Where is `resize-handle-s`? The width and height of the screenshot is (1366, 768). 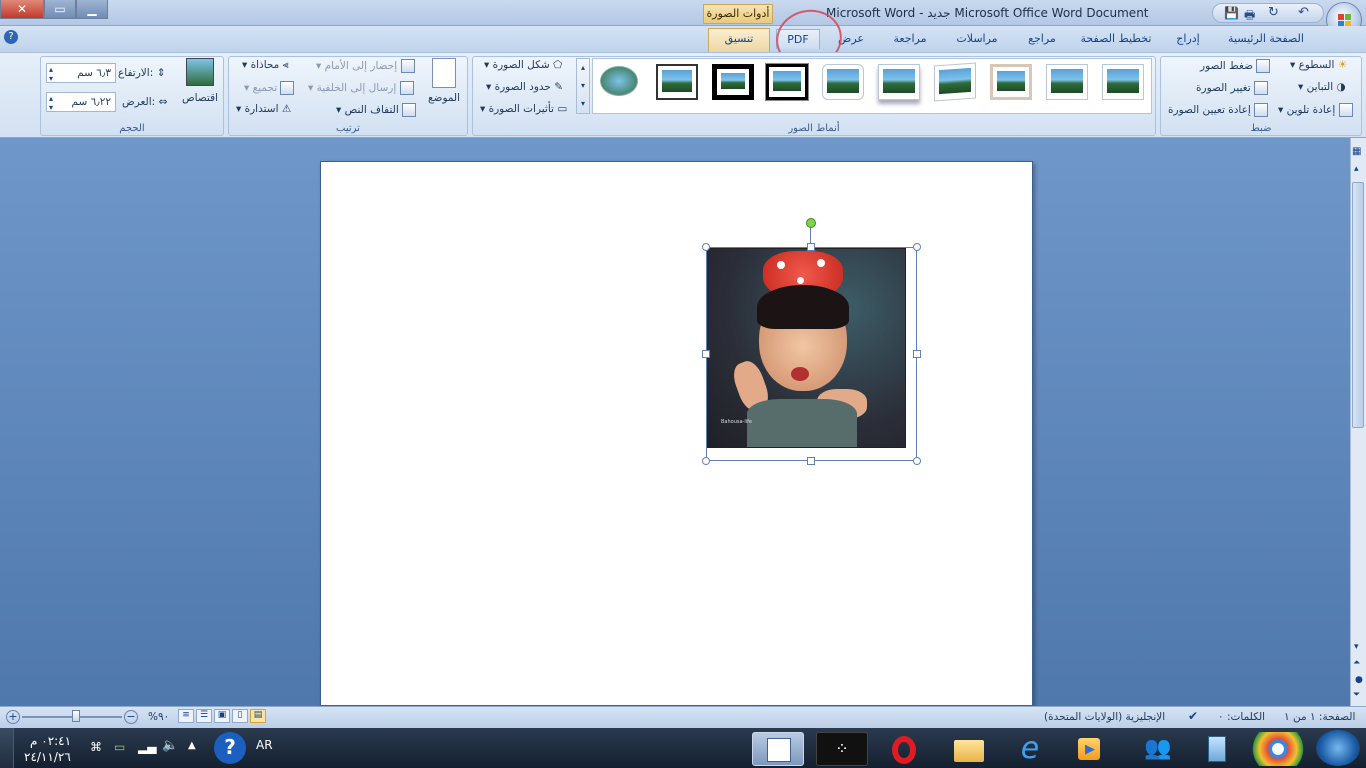
resize-handle-s is located at coordinates (811, 461).